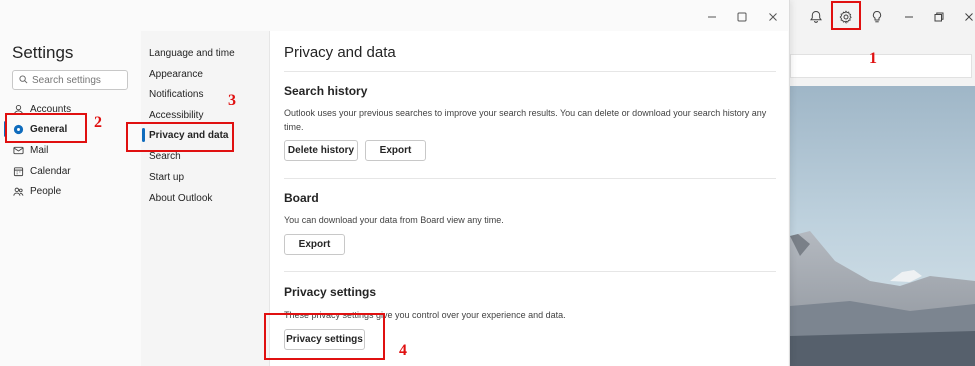 This screenshot has width=975, height=366. Describe the element at coordinates (23, 80) in the screenshot. I see `search-icon` at that location.